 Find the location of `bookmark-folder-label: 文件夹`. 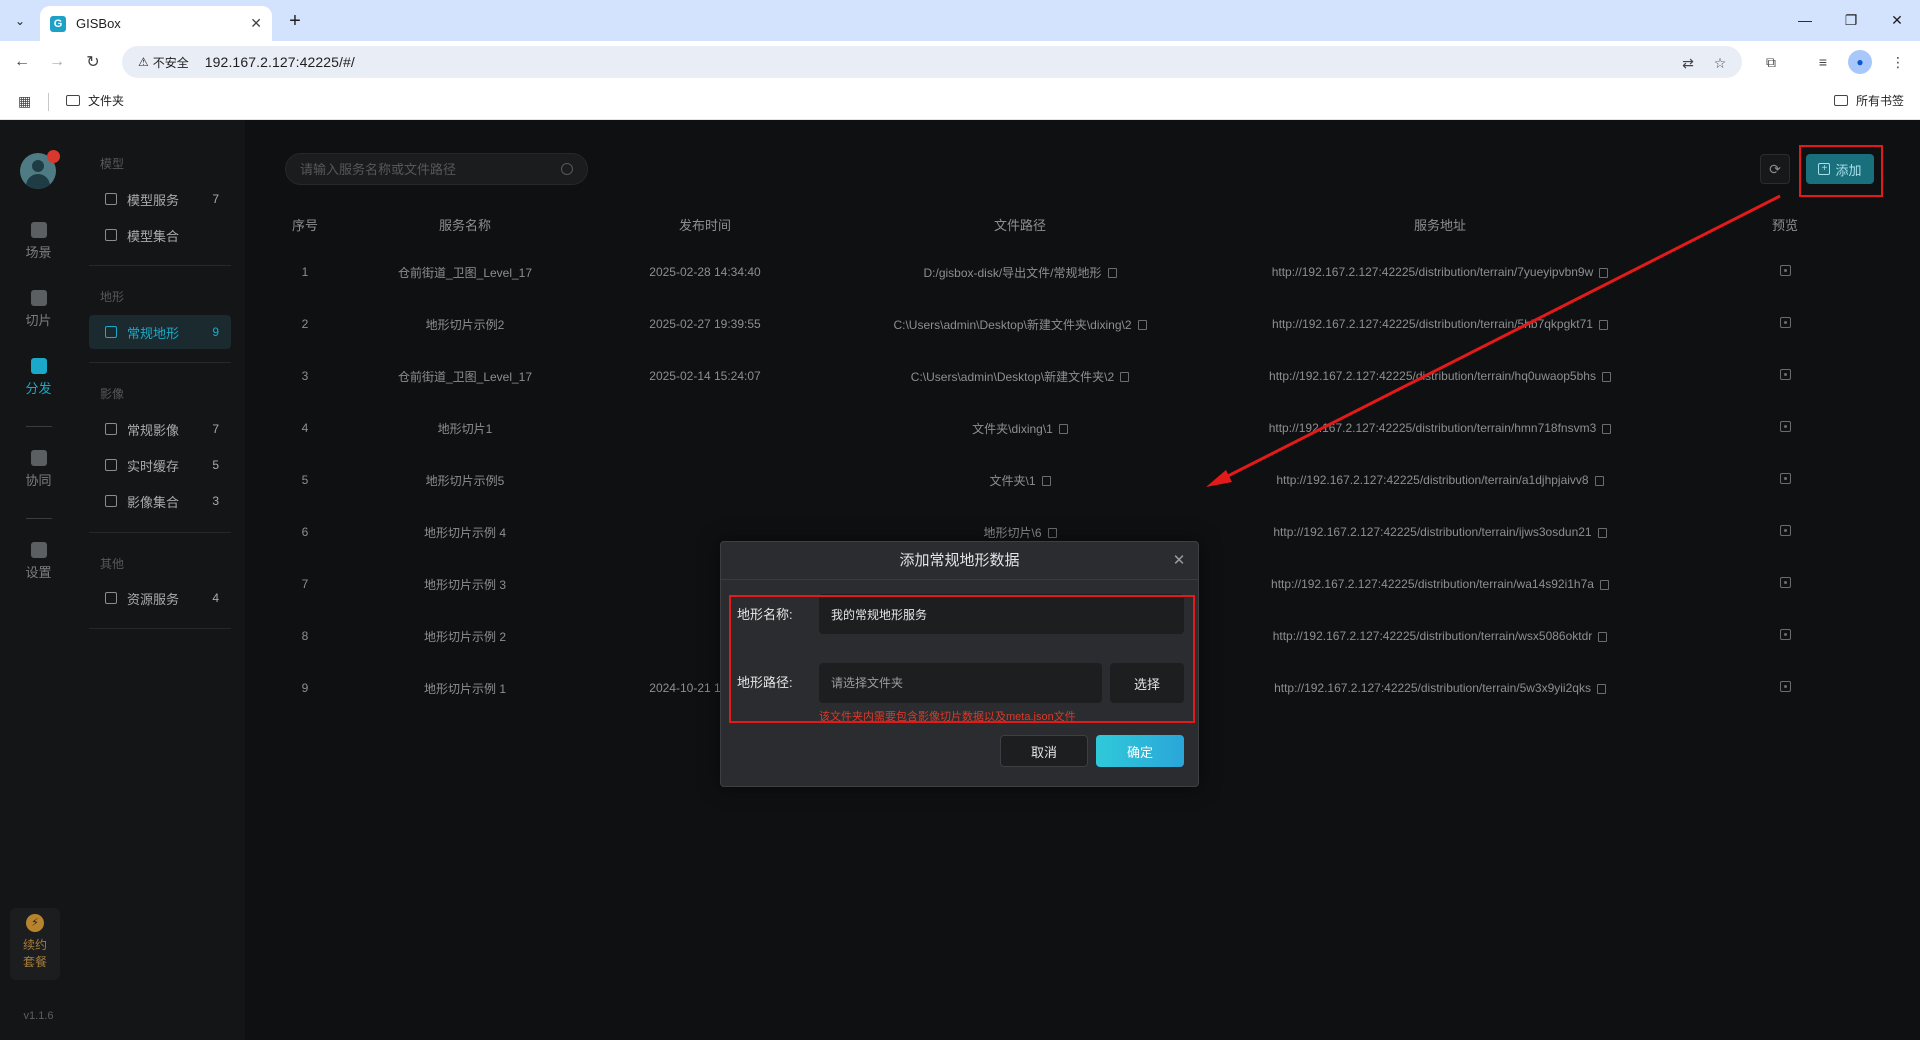

bookmark-folder-label: 文件夹 is located at coordinates (106, 101).